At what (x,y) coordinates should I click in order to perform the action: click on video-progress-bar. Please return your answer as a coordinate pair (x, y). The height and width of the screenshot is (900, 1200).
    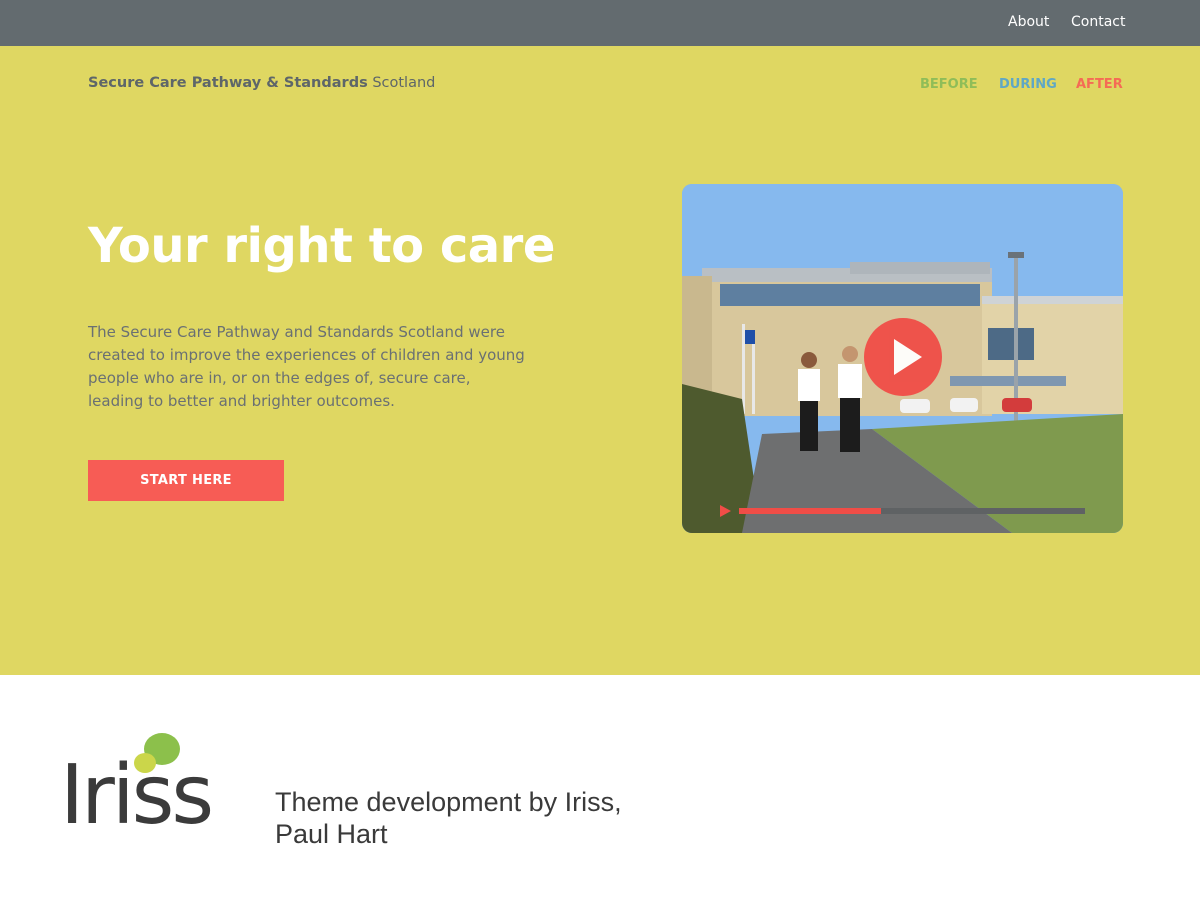
    Looking at the image, I should click on (912, 511).